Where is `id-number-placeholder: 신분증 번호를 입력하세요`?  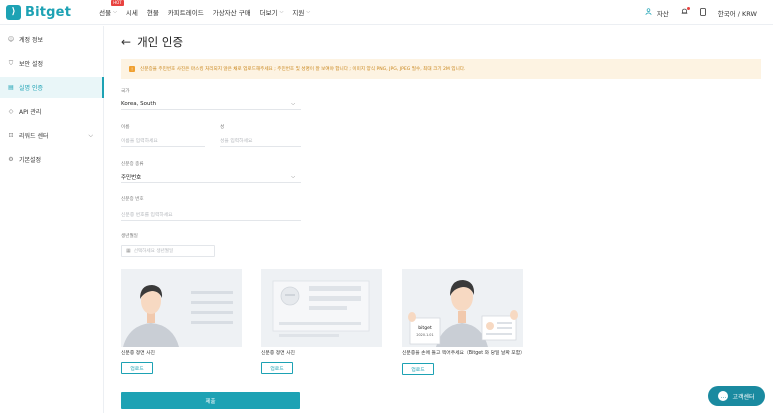
id-number-placeholder: 신분증 번호를 입력하세요 is located at coordinates (147, 215).